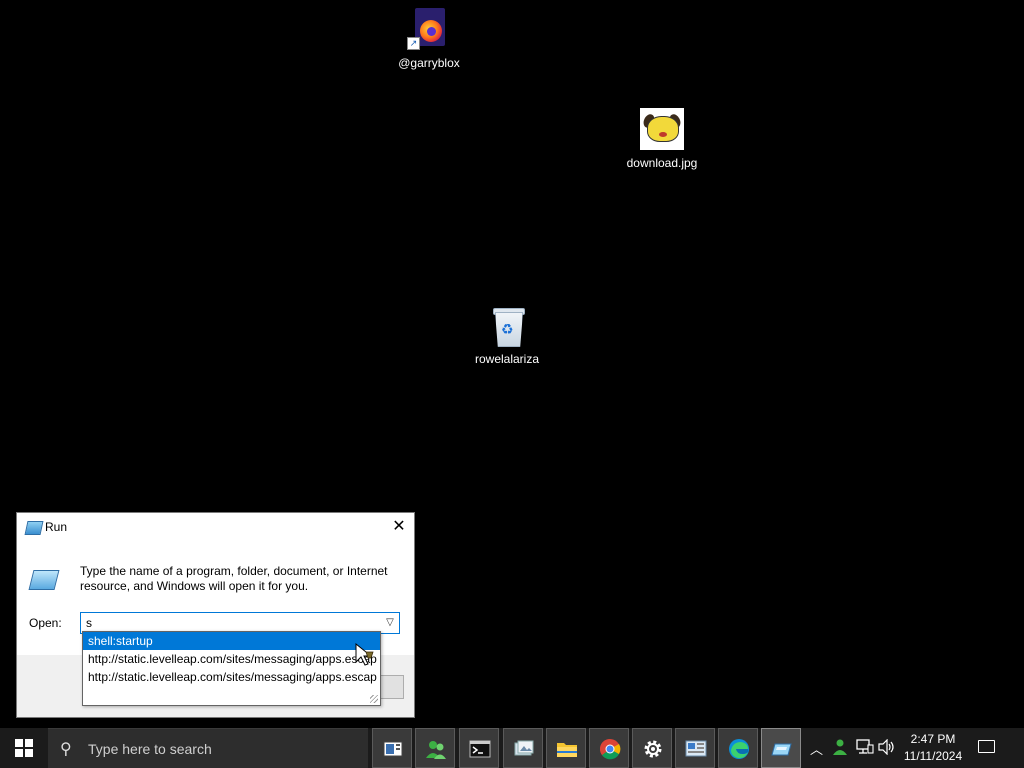 The height and width of the screenshot is (768, 1024). I want to click on close-button: ✕, so click(399, 527).